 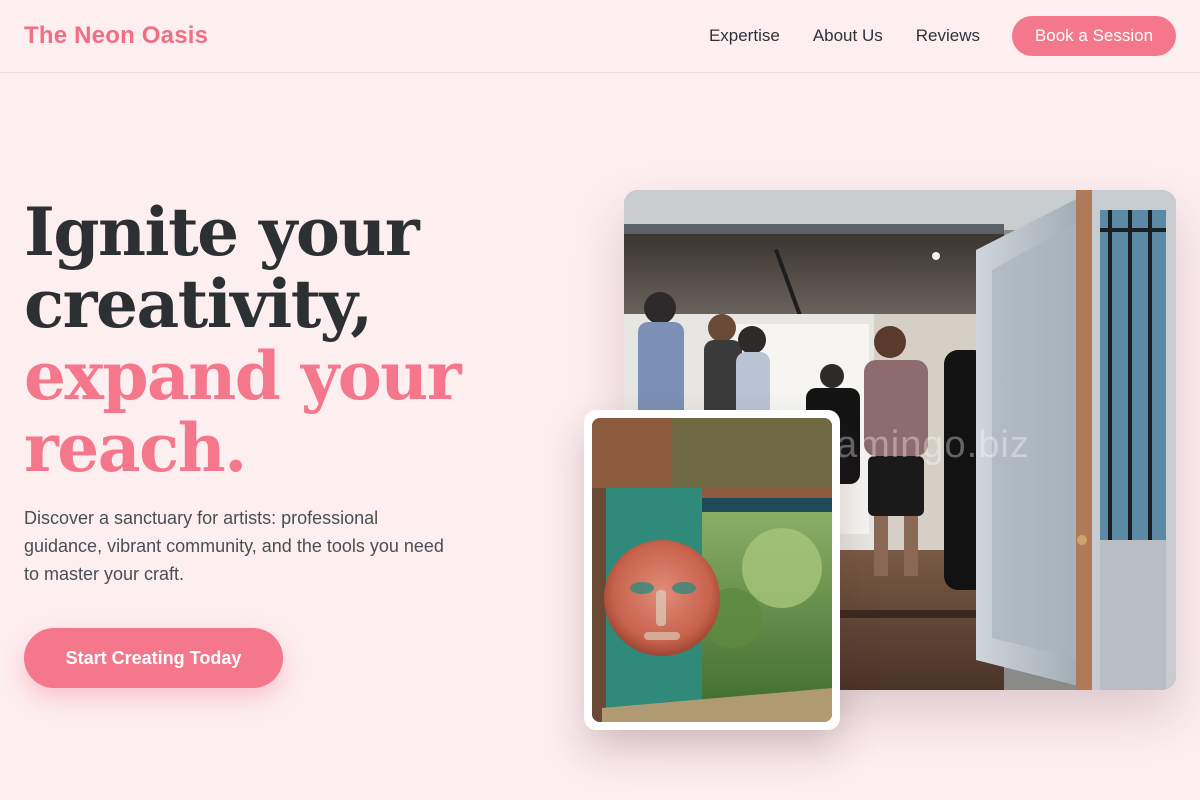 I want to click on start-creating-button: Start Creating Today, so click(x=153, y=658).